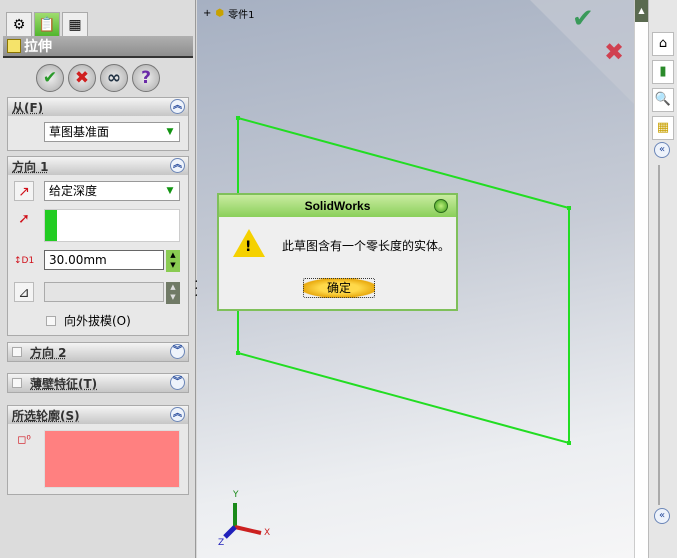  Describe the element at coordinates (663, 100) in the screenshot. I see `file-explorer-icon: 🔍` at that location.